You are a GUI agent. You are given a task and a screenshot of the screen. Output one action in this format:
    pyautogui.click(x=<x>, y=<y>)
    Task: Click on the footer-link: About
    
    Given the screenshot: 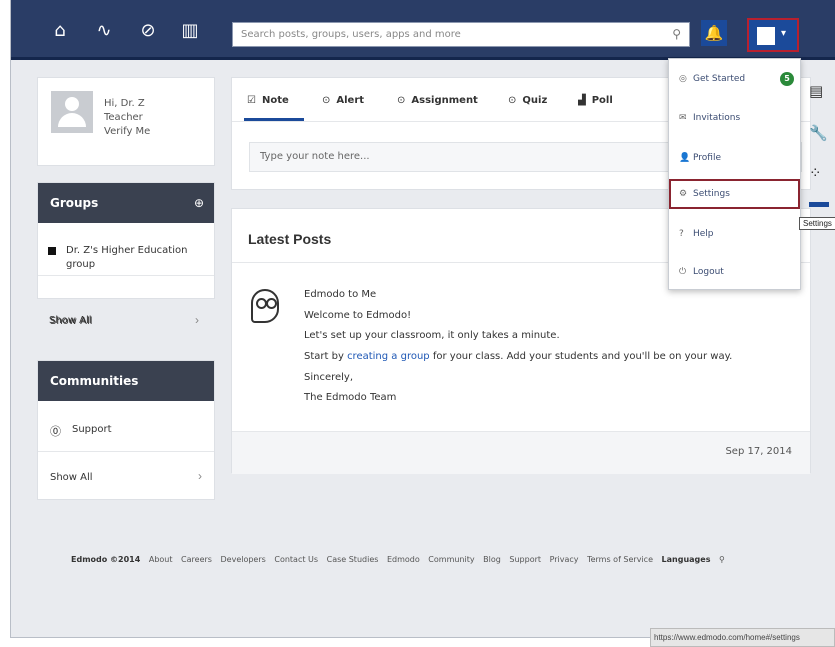 What is the action you would take?
    pyautogui.click(x=161, y=559)
    